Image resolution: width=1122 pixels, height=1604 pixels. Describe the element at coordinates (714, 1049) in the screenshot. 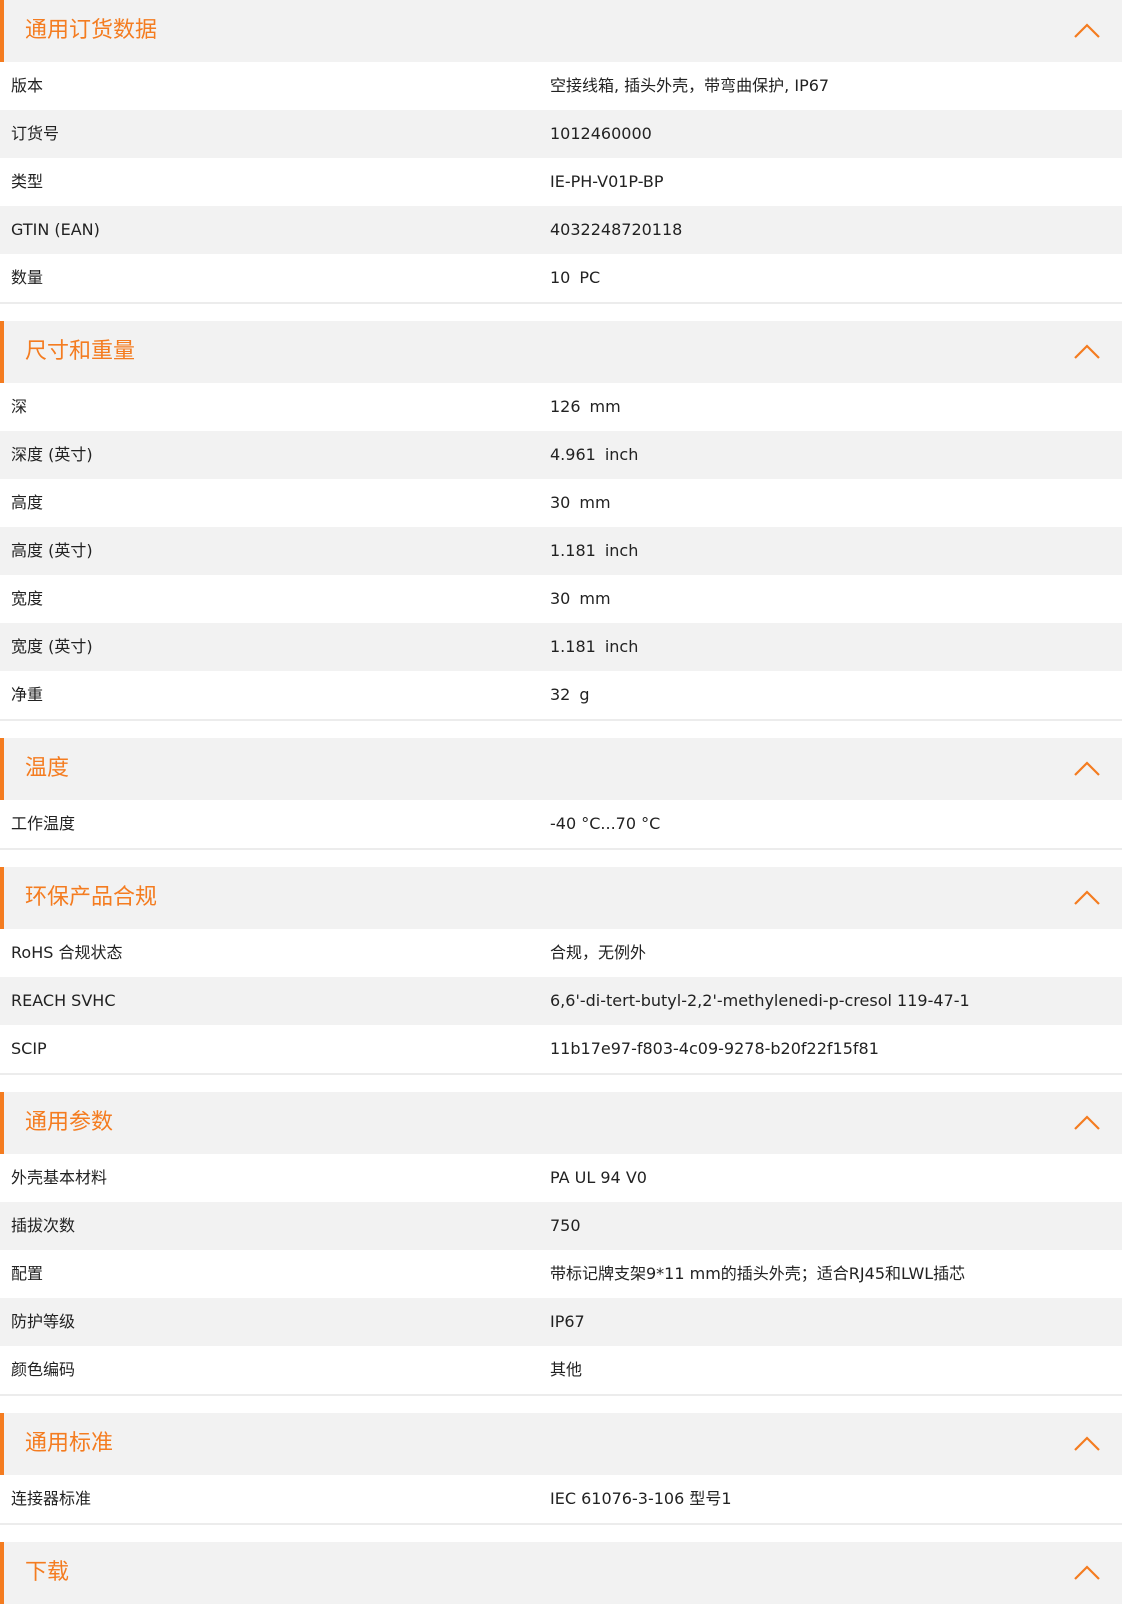

I see `spec-value: 11b17e97-f803-4c09-9278-b20f22f15f81` at that location.